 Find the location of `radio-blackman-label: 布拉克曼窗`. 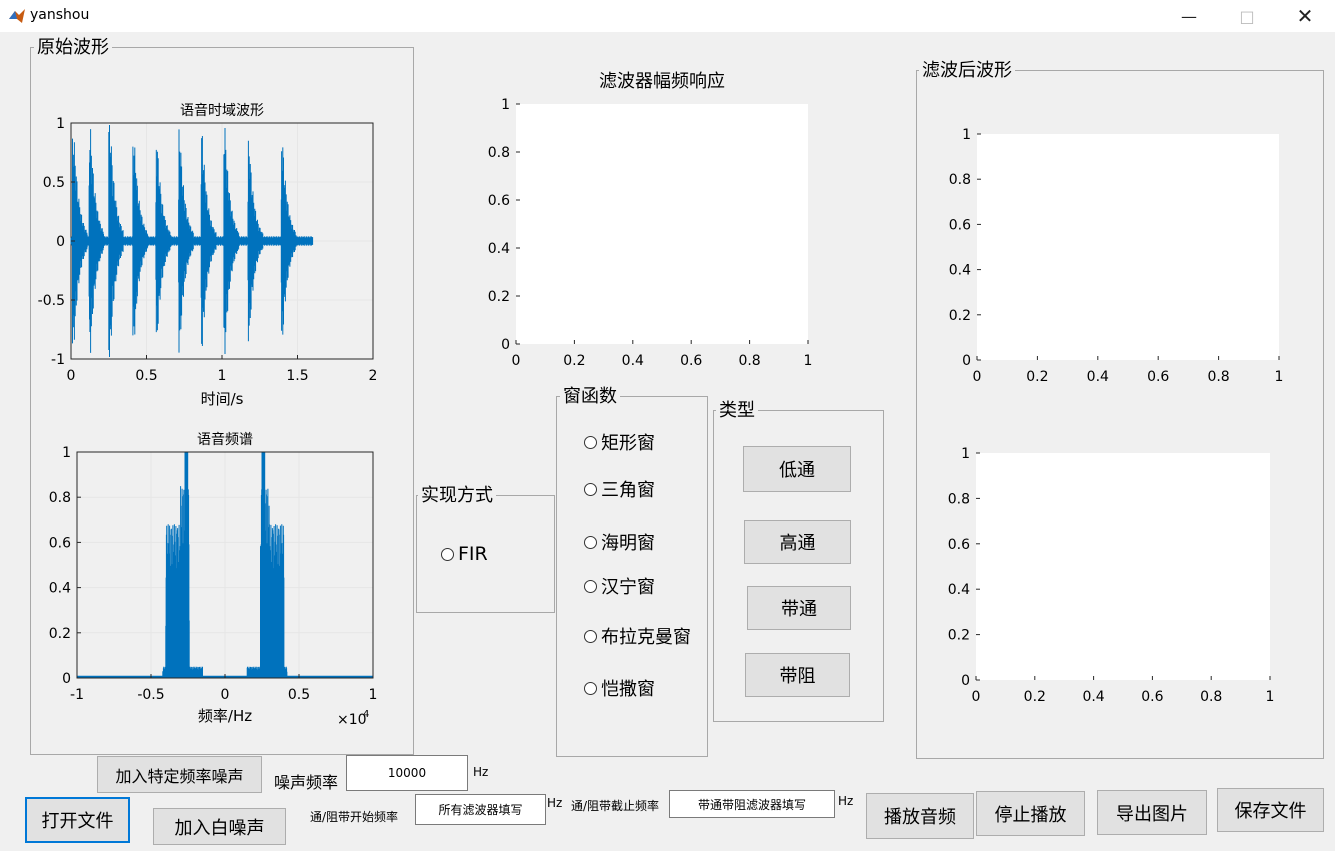

radio-blackman-label: 布拉克曼窗 is located at coordinates (646, 637).